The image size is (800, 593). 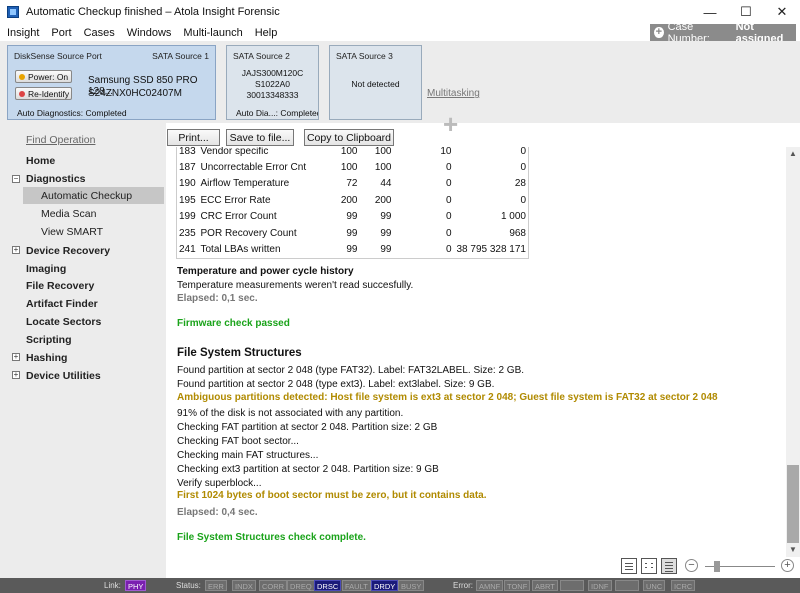 What do you see at coordinates (490, 585) in the screenshot?
I see `error-indicator: AMNF` at bounding box center [490, 585].